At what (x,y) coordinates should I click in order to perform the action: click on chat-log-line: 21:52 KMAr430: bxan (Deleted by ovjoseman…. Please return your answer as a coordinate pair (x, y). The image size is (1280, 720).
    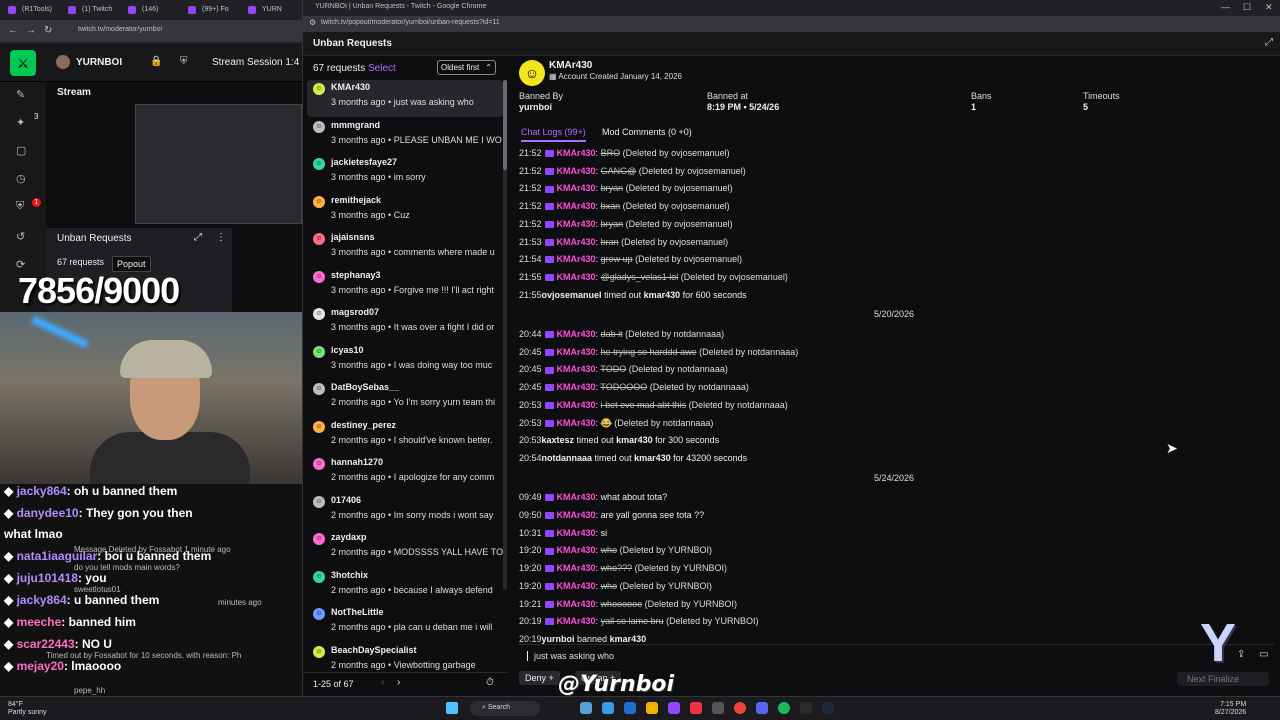
    Looking at the image, I should click on (624, 206).